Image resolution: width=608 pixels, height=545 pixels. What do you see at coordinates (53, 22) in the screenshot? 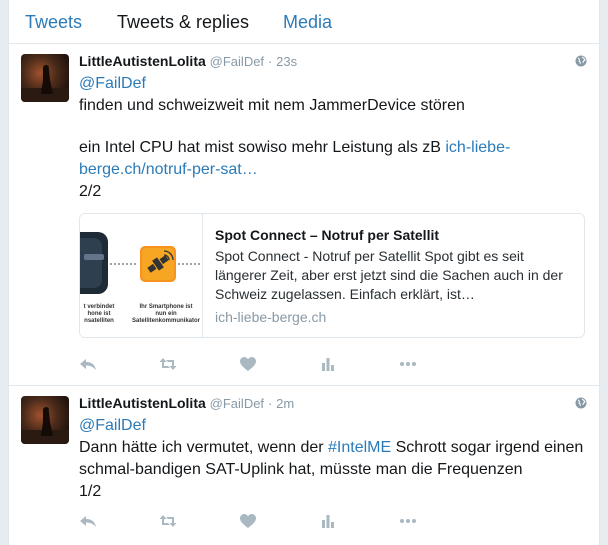
I see `tab-tweets: Tweets` at bounding box center [53, 22].